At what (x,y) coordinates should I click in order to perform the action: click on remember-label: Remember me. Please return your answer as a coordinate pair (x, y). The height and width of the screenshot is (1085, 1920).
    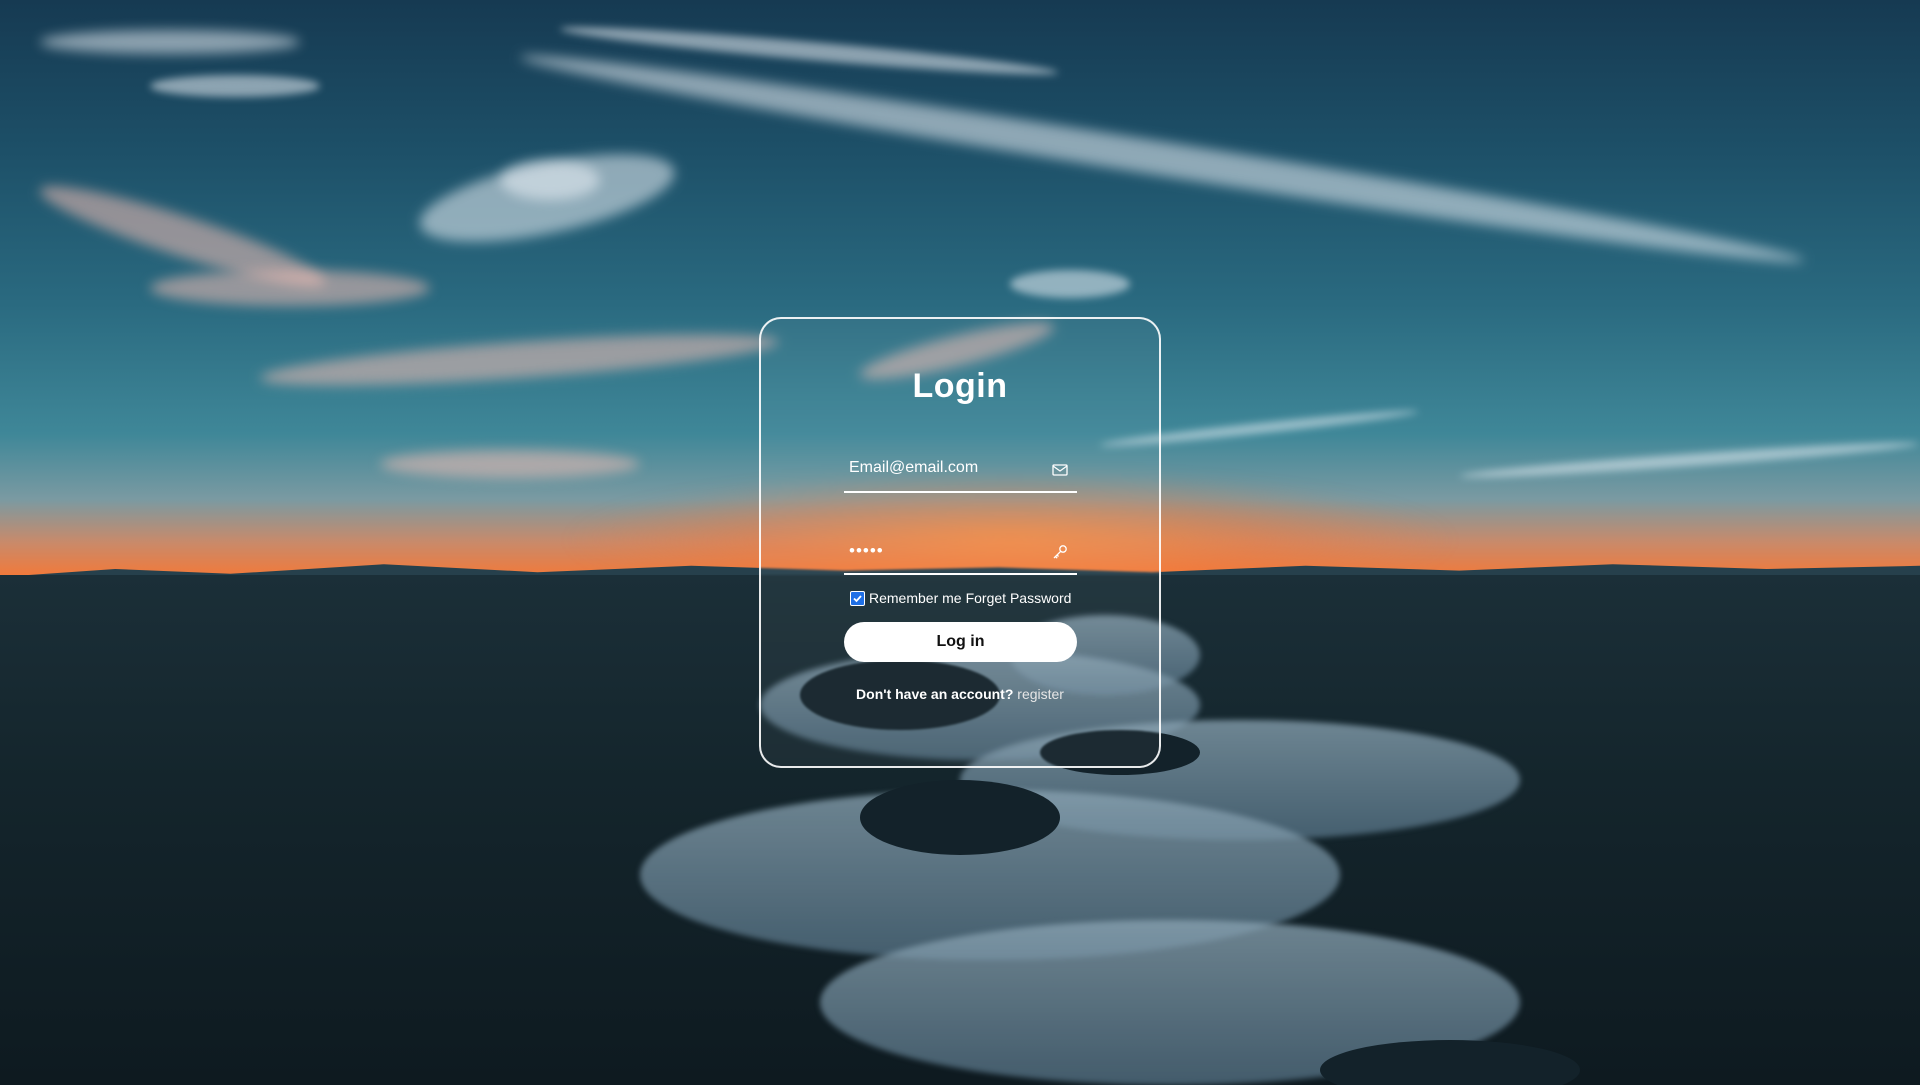
    Looking at the image, I should click on (915, 598).